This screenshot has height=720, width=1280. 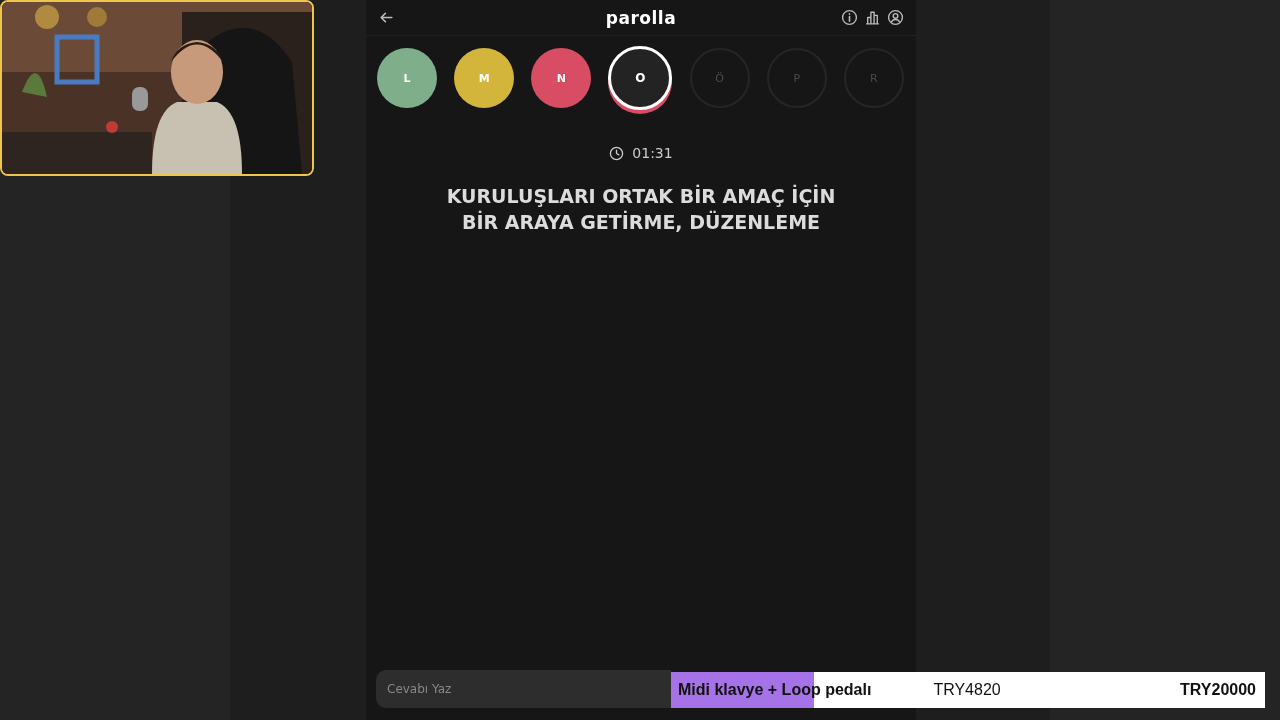 What do you see at coordinates (641, 209) in the screenshot?
I see `question-text: KURULUŞLARI ORTAK BİR AMAÇ İÇİN BİR ARAYA GETİRME, DÜZENLEME` at bounding box center [641, 209].